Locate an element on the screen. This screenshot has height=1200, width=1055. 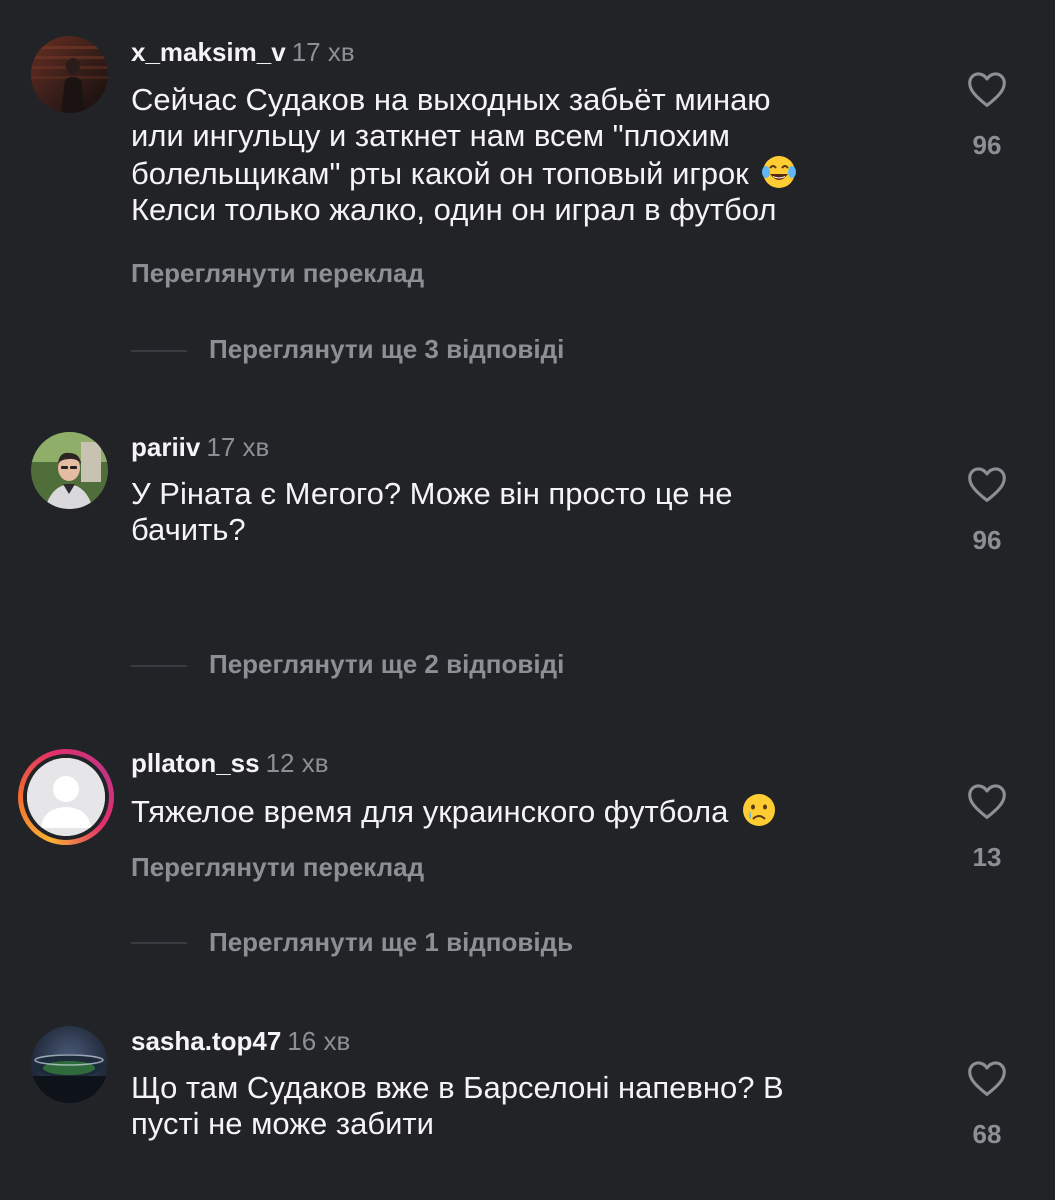
comment-text: Тяжелое время для украинского футбола is located at coordinates (531, 811).